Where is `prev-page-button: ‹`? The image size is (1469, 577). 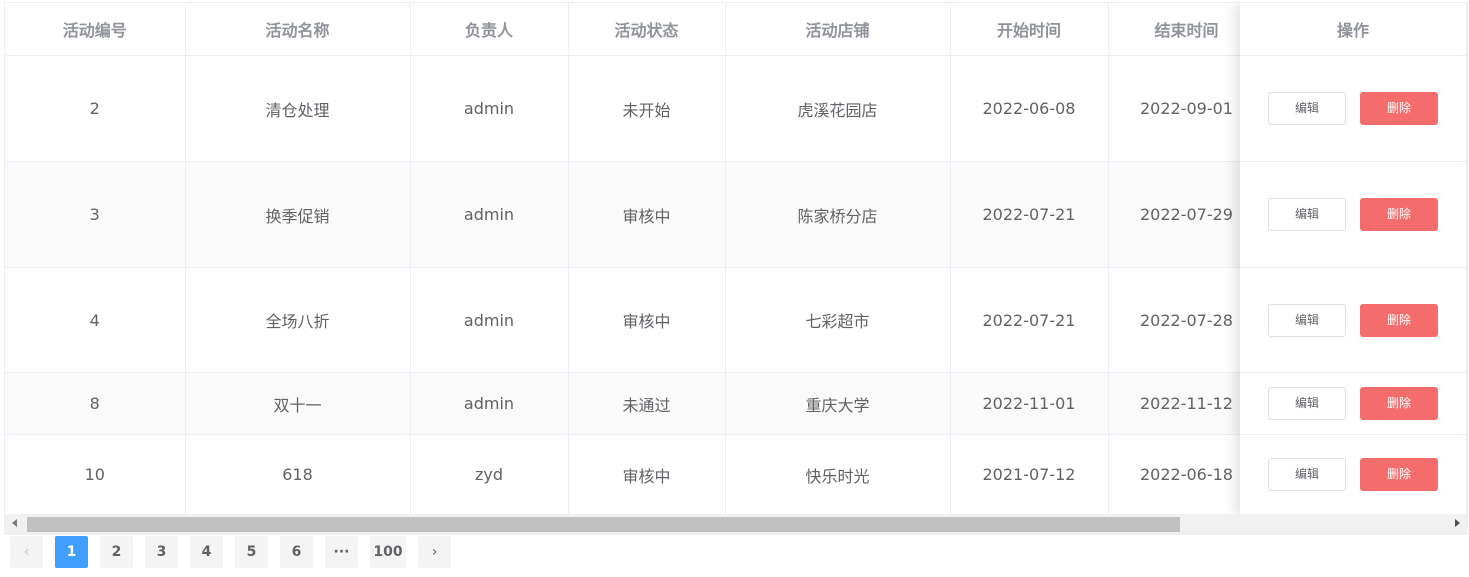
prev-page-button: ‹ is located at coordinates (26, 552).